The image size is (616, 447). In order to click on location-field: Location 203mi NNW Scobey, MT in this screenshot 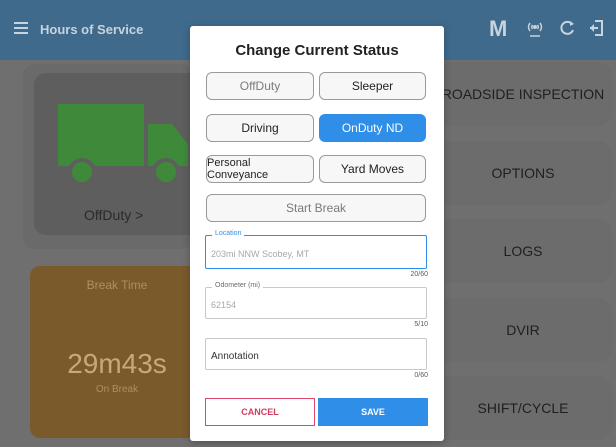, I will do `click(316, 249)`.